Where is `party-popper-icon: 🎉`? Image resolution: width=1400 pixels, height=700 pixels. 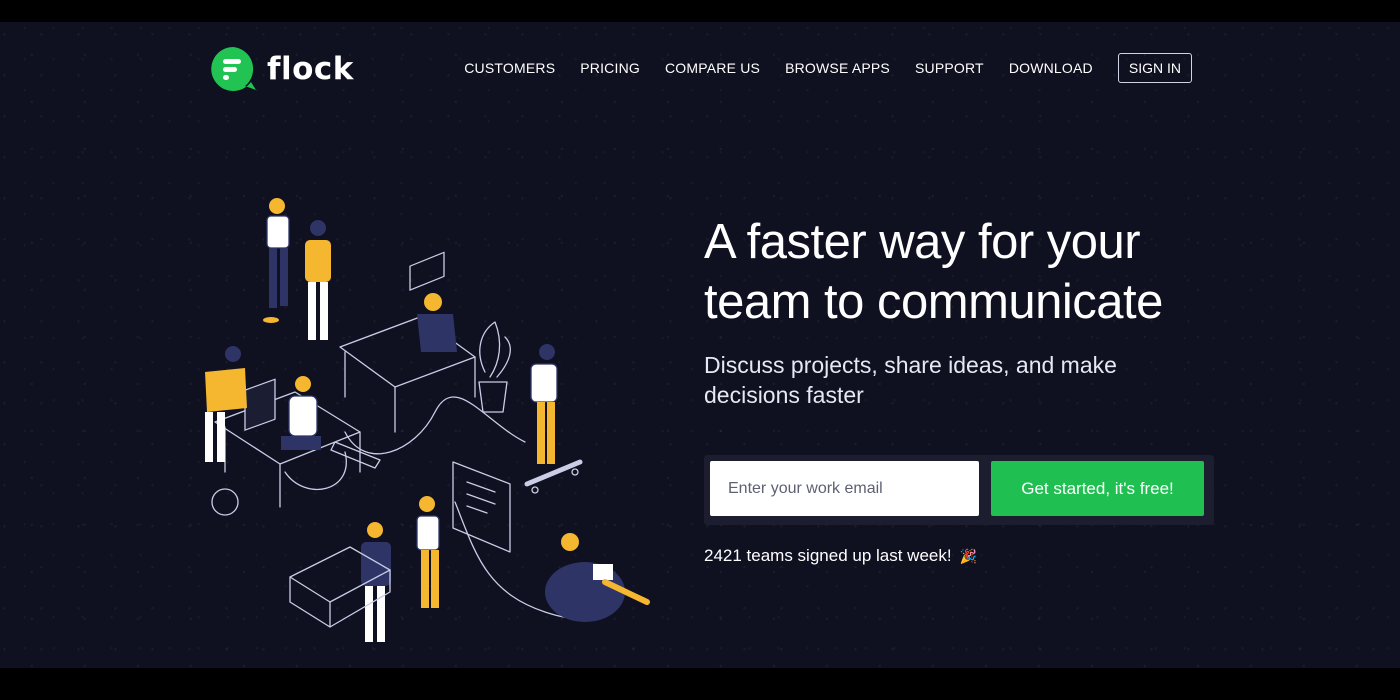 party-popper-icon: 🎉 is located at coordinates (968, 555).